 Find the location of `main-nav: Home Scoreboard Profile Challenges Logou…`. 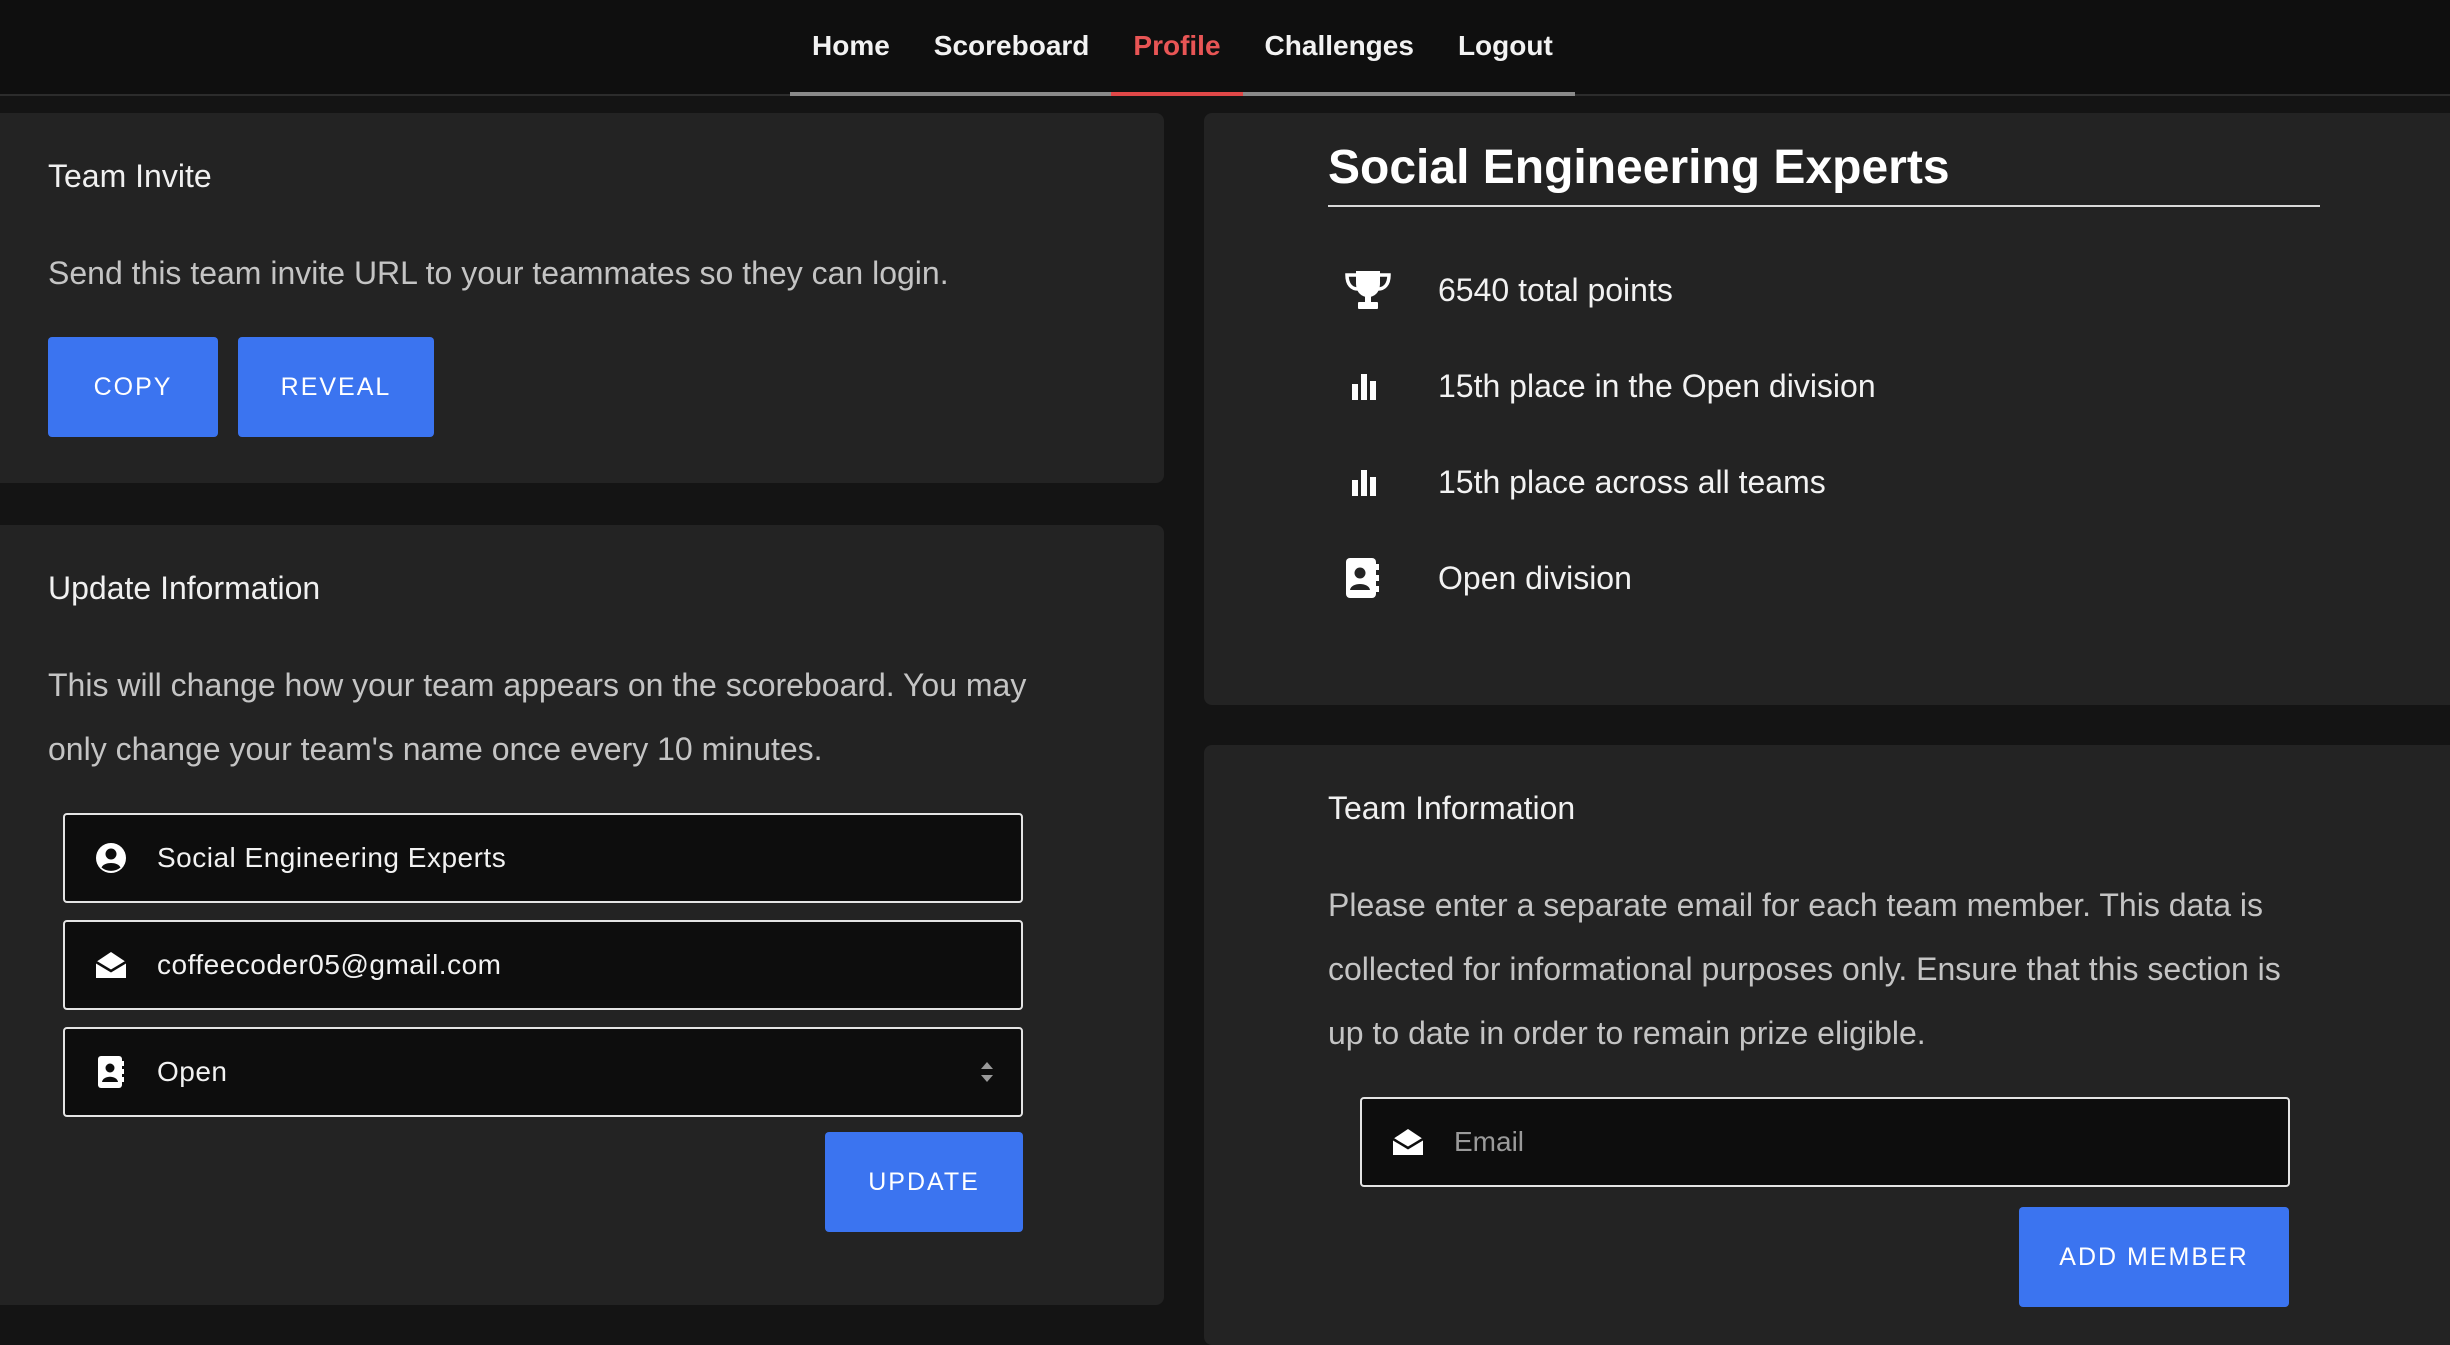

main-nav: Home Scoreboard Profile Challenges Logou… is located at coordinates (1182, 48).